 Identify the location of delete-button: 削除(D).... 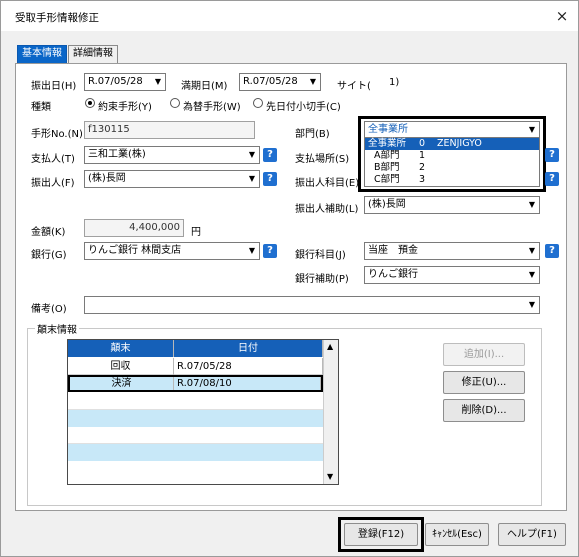
(484, 410).